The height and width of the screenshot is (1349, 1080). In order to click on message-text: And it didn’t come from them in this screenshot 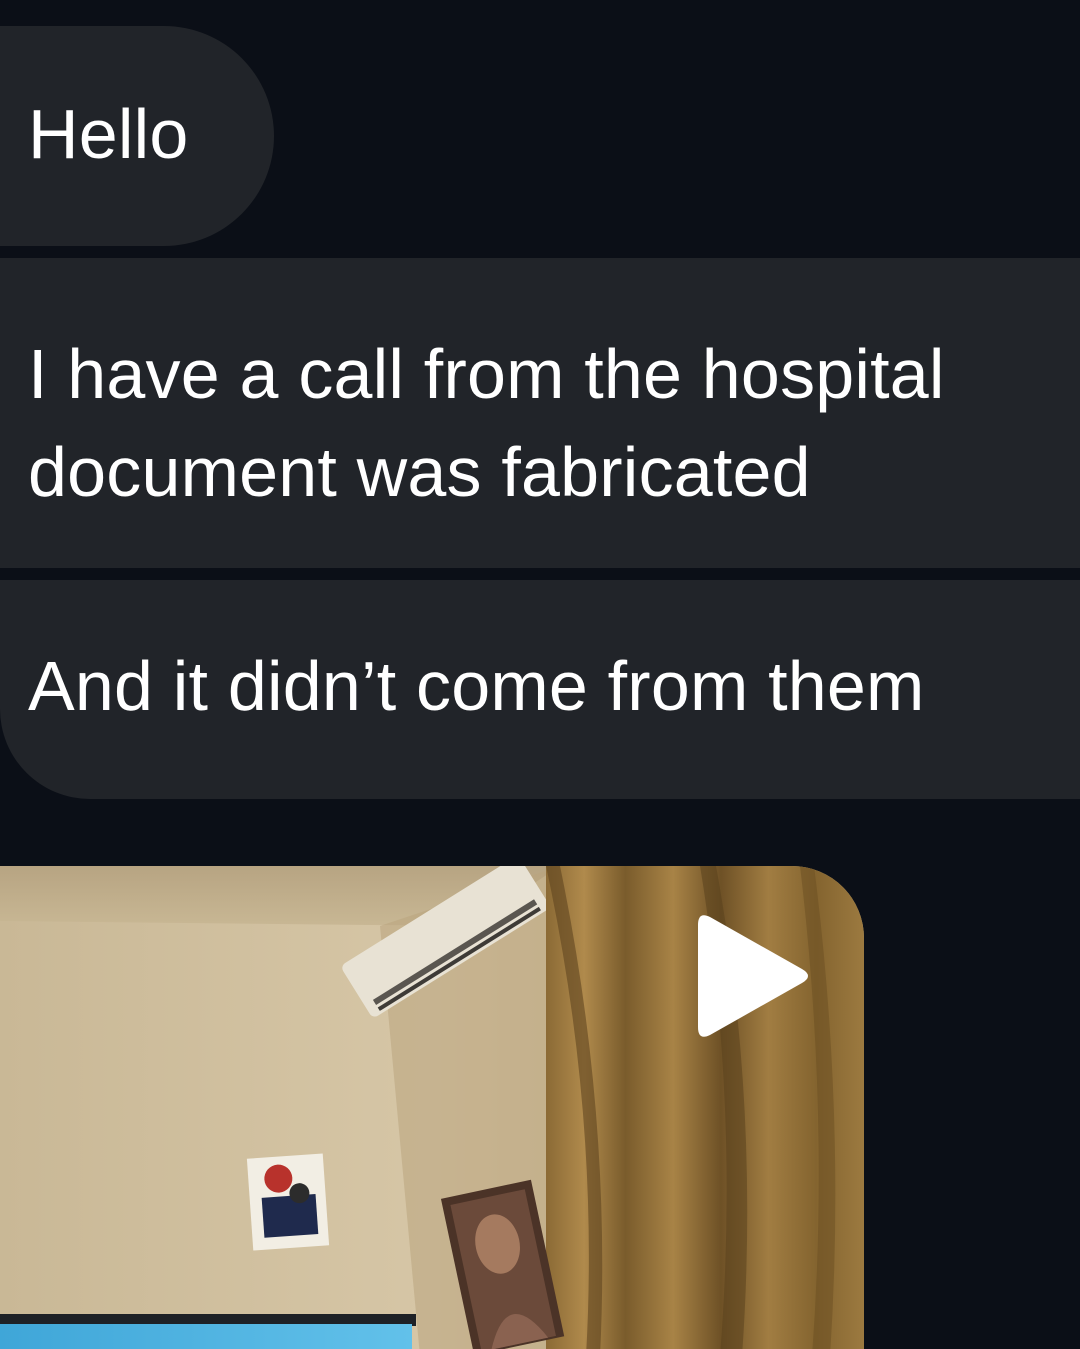, I will do `click(476, 686)`.